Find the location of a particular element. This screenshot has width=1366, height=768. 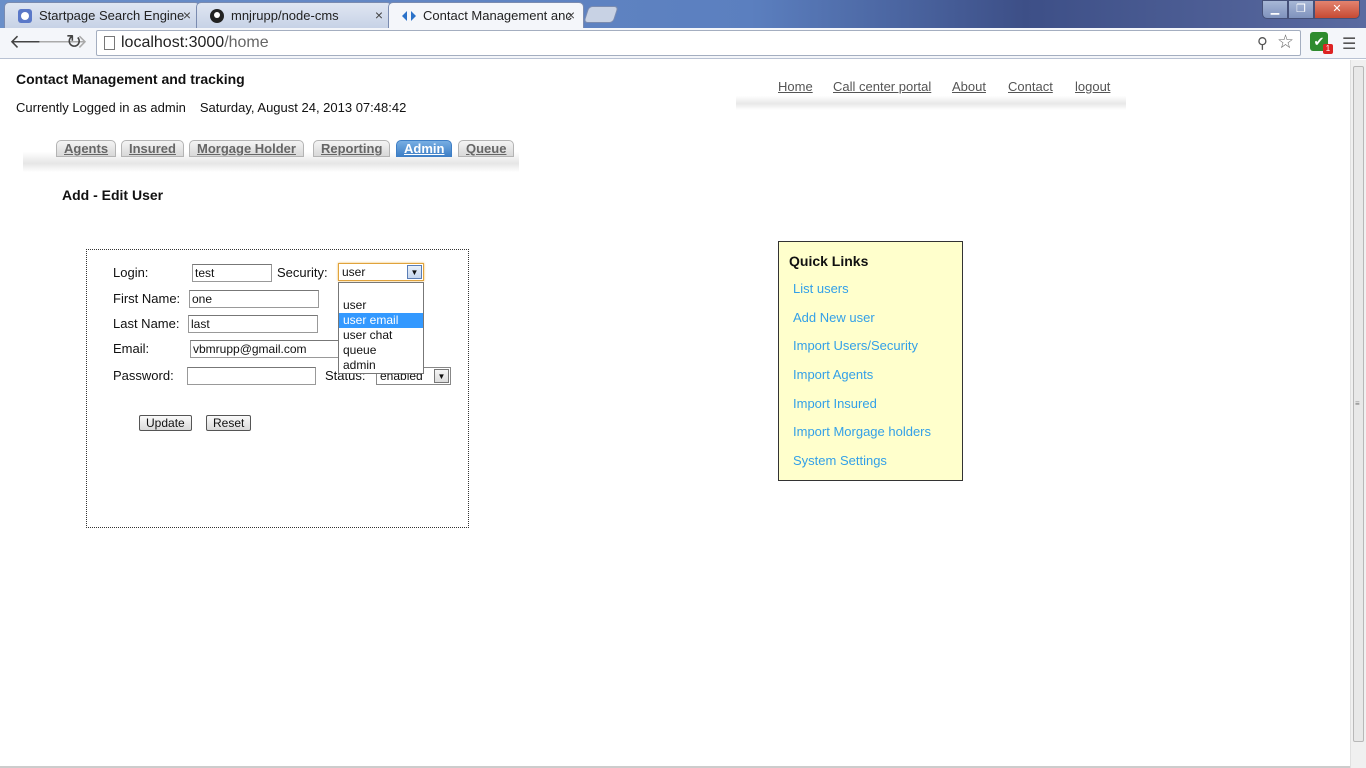

email-input: vbmrupp@gmail.com is located at coordinates (265, 349).